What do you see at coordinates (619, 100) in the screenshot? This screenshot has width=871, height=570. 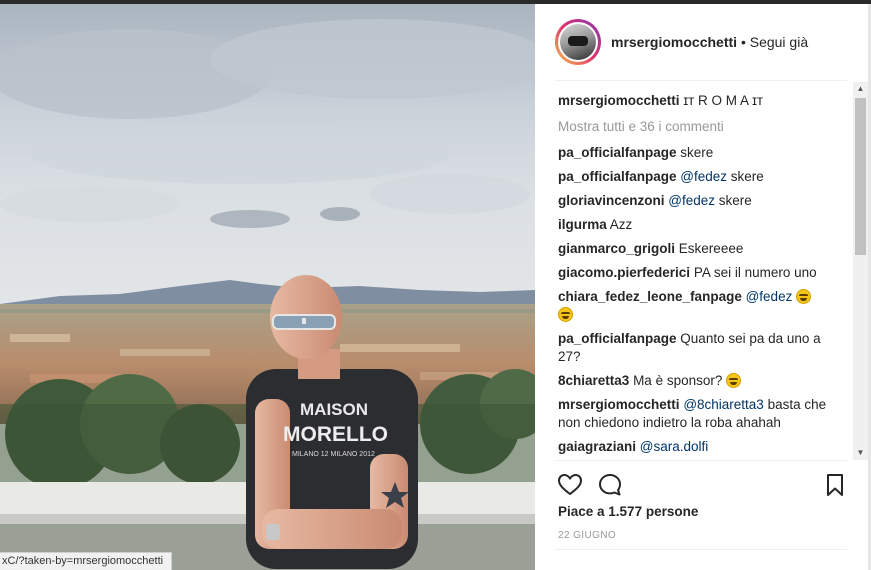 I see `caption-username: mrsergiomocchetti` at bounding box center [619, 100].